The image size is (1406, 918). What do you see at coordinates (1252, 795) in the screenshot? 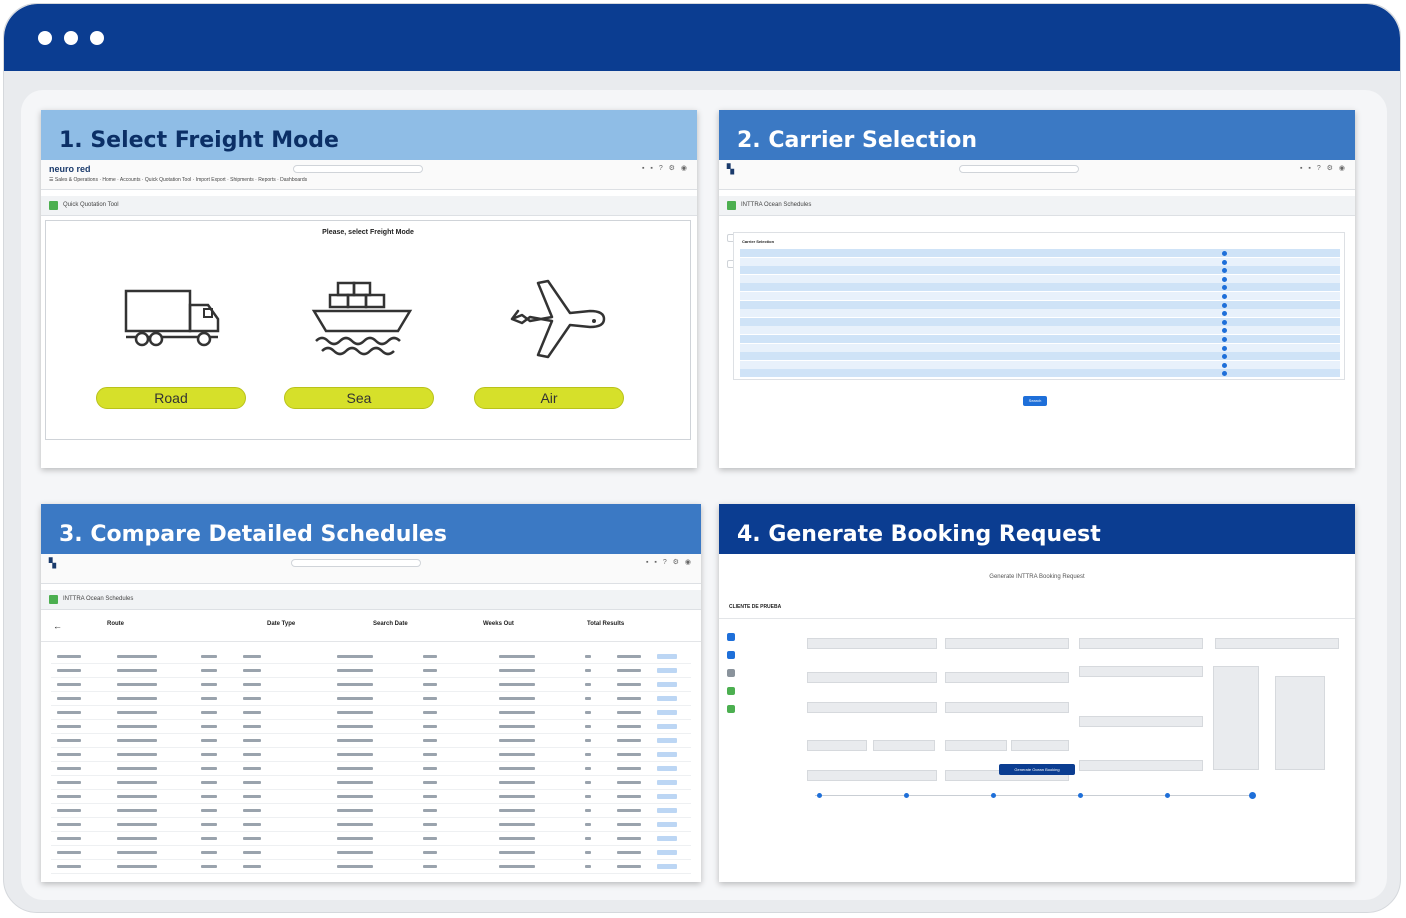
I see `progress-step-current` at bounding box center [1252, 795].